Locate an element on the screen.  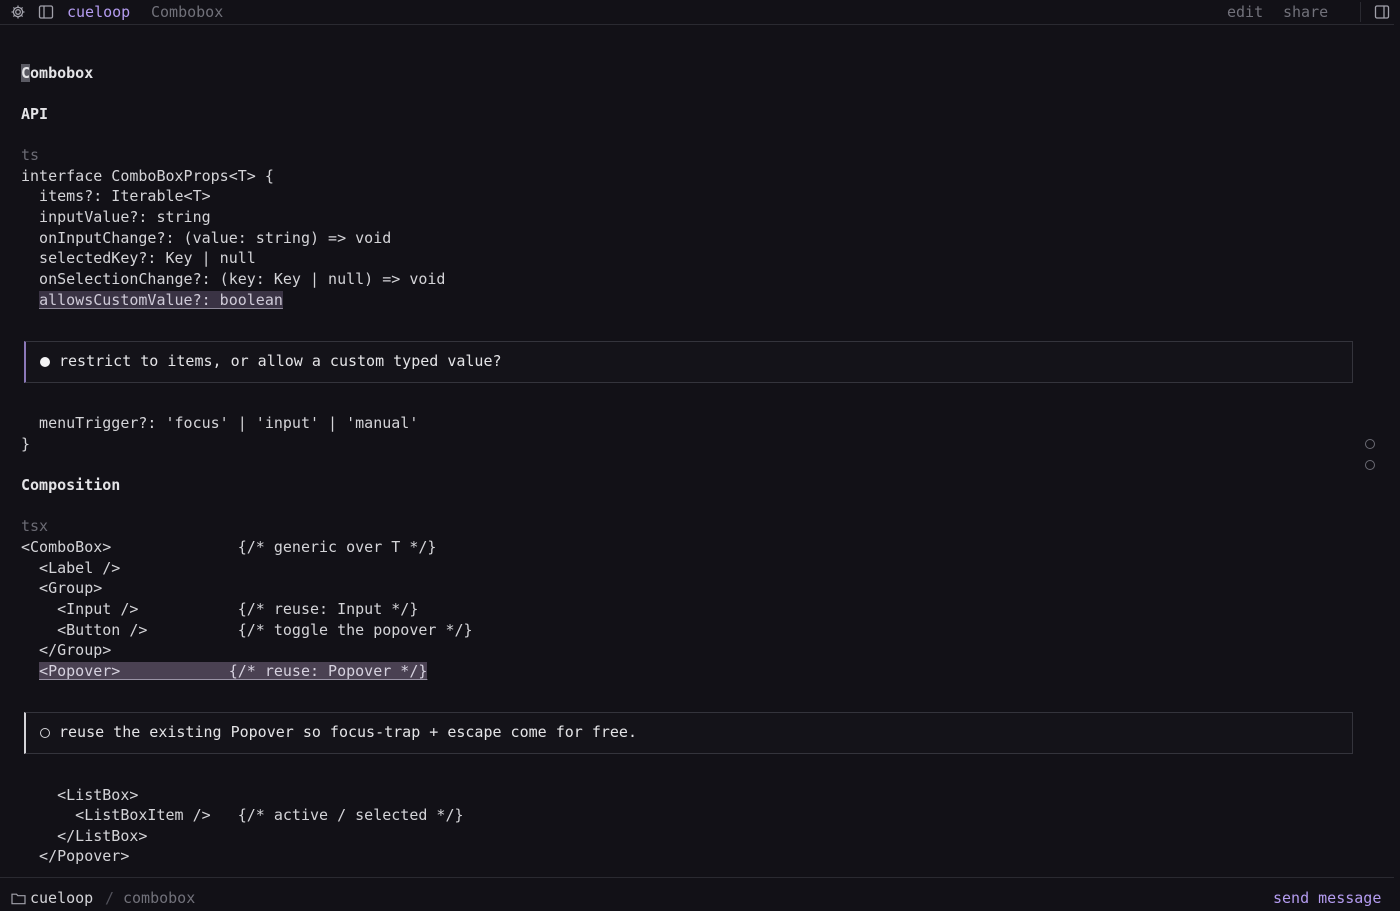
code-line: interface ComboBoxProps<T> { is located at coordinates (147, 176).